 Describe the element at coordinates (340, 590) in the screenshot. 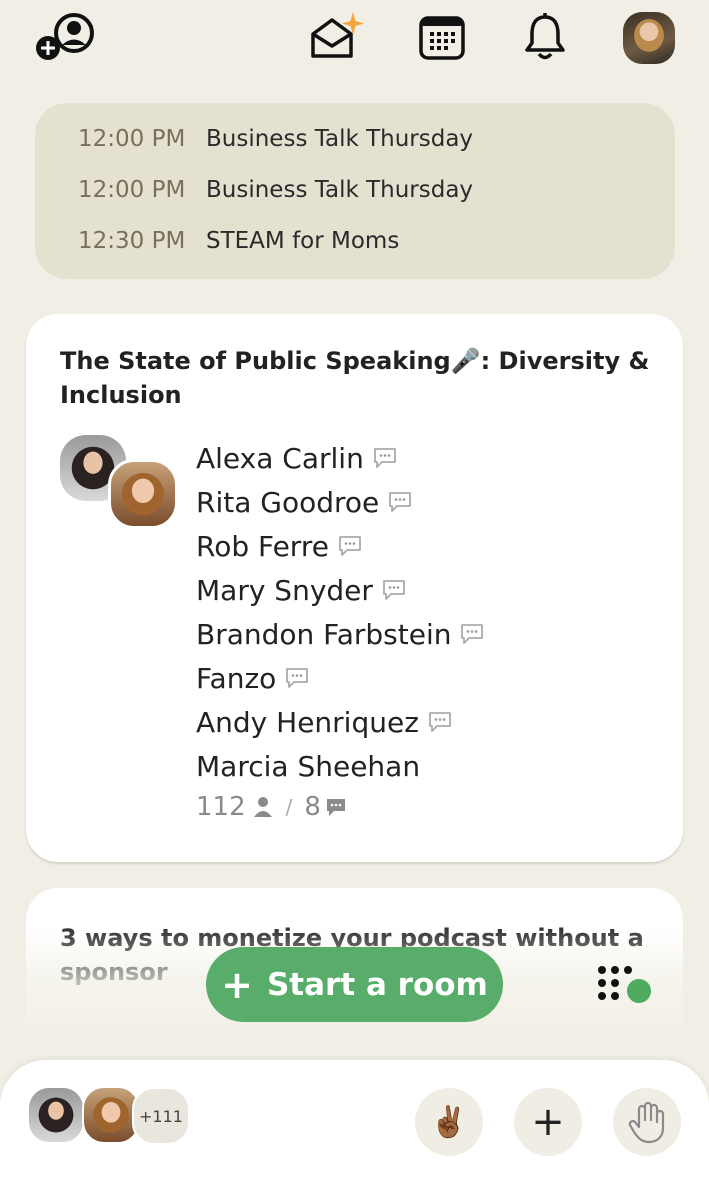

I see `speaker-name: Mary Snyder` at that location.